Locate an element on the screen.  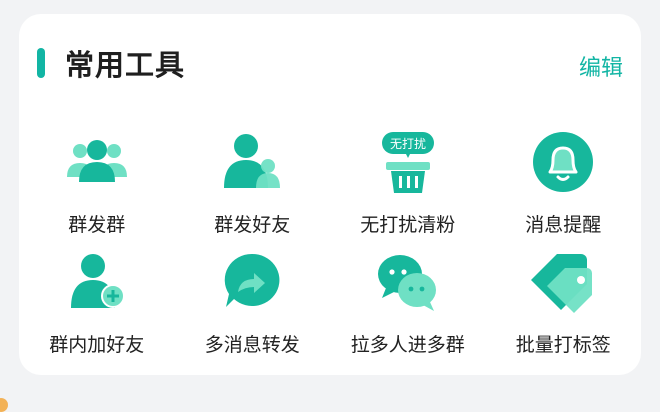
tool-friend-broadcast: 群发好友 is located at coordinates (253, 186).